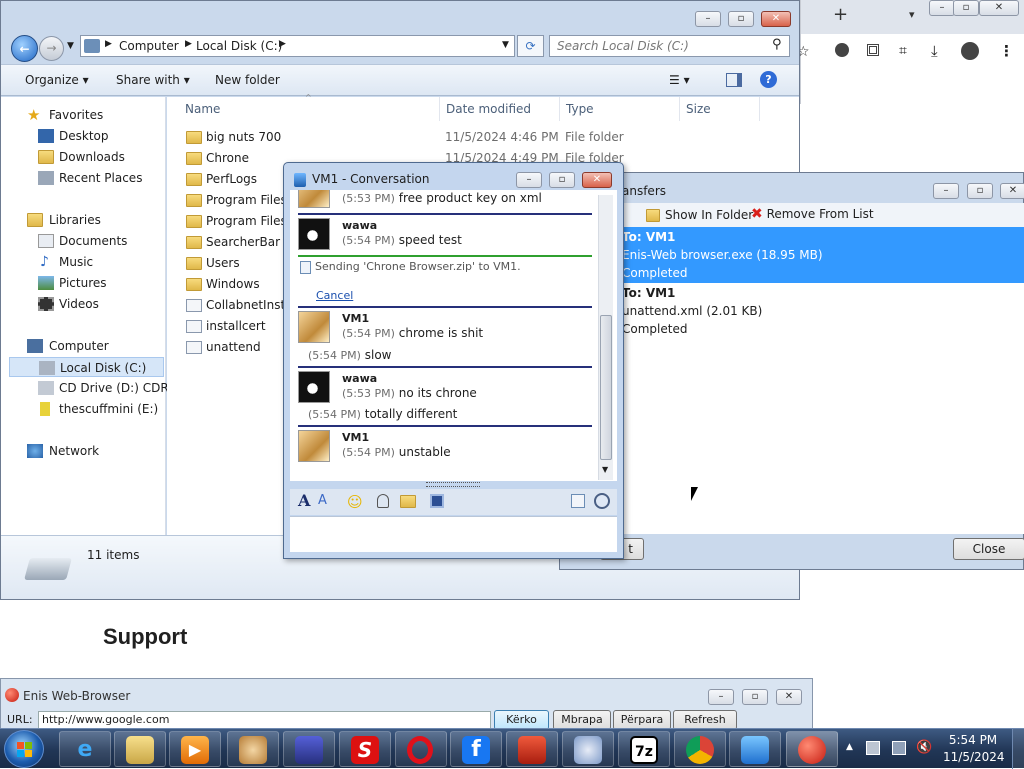 This screenshot has width=1024, height=769. What do you see at coordinates (644, 749) in the screenshot?
I see `taskbar-7zip: 7z` at bounding box center [644, 749].